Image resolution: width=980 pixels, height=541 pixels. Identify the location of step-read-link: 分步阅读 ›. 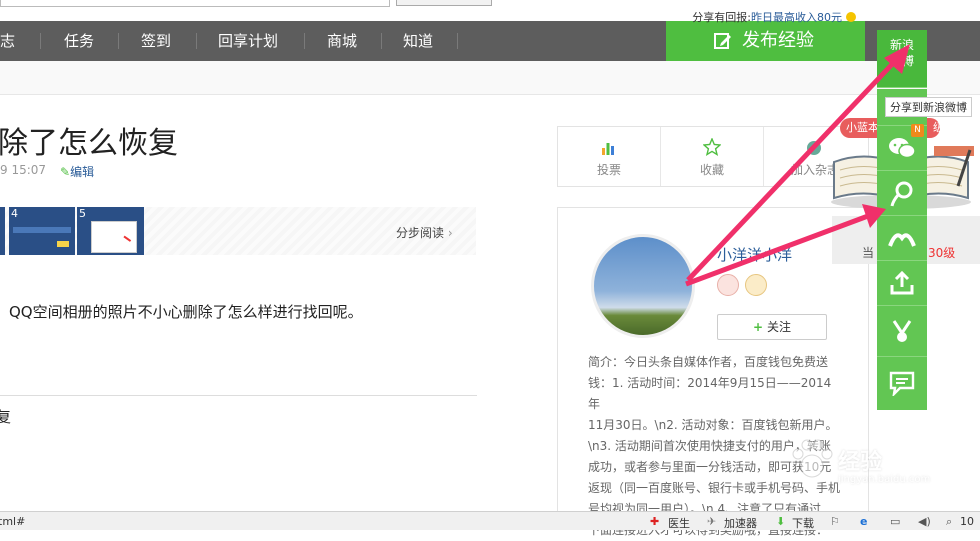
(424, 232).